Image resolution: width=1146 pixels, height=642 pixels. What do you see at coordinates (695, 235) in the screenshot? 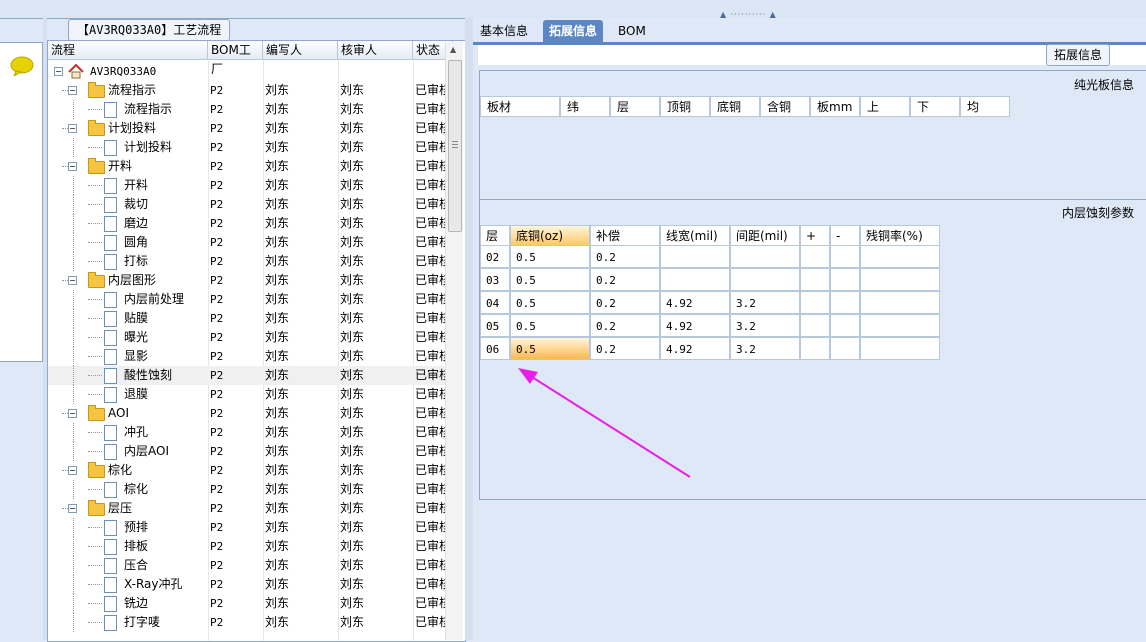
I see `inner-etch-col-3: 线宽(mil)` at bounding box center [695, 235].